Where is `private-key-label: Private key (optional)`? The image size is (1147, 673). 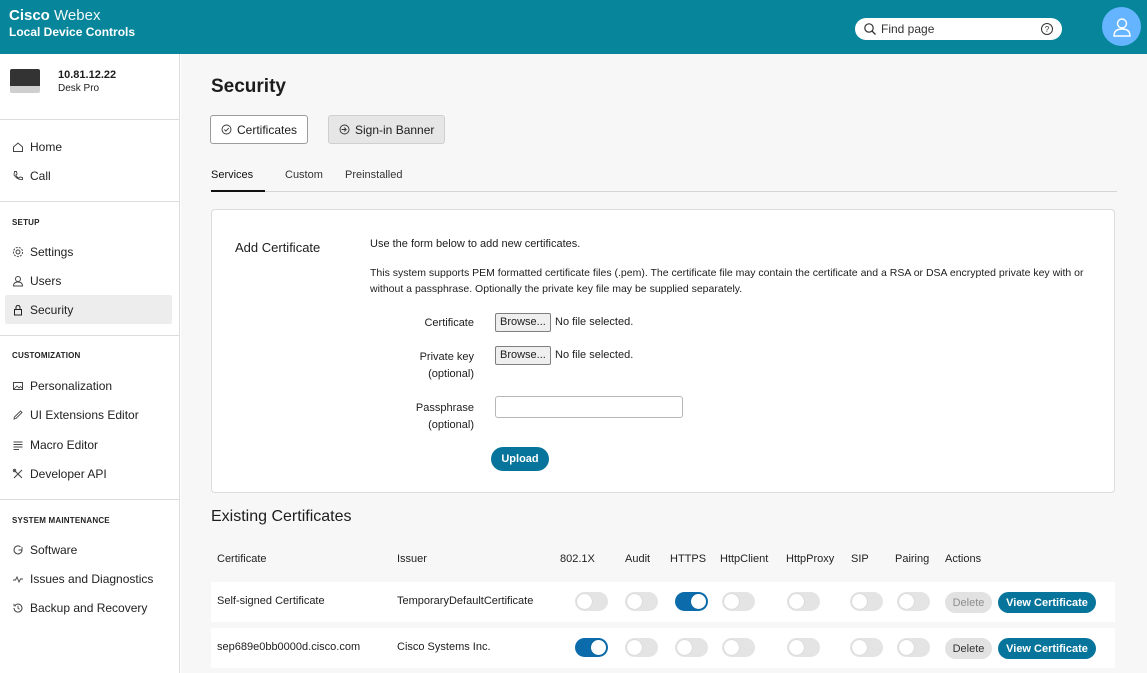 private-key-label: Private key (optional) is located at coordinates (446, 366).